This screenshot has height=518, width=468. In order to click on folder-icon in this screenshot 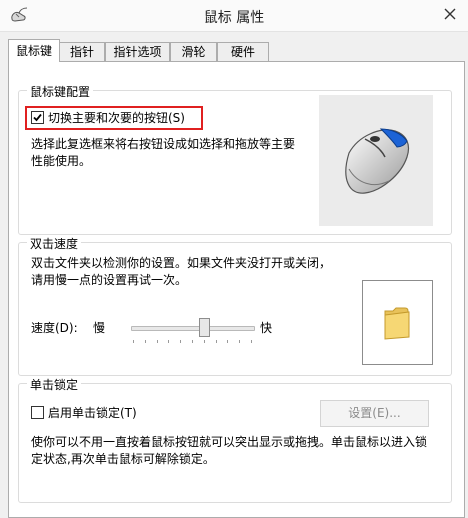, I will do `click(397, 323)`.